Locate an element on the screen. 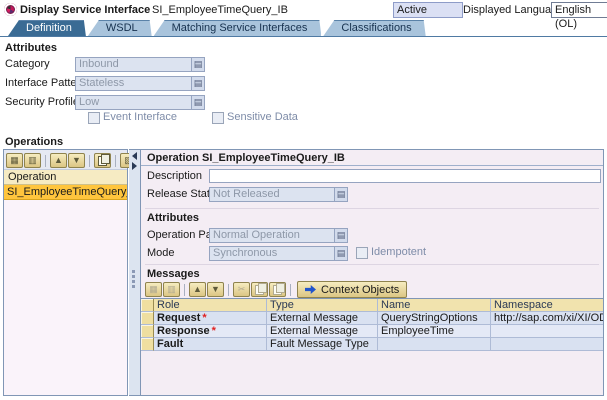  name-value: EmployeeTime is located at coordinates (434, 331).